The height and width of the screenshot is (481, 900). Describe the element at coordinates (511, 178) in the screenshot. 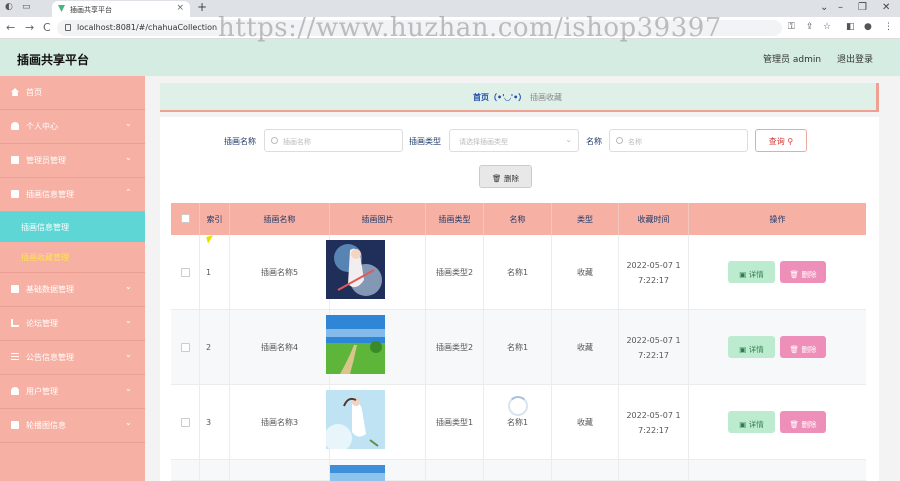

I see `bulk-delete-label: 删除` at that location.